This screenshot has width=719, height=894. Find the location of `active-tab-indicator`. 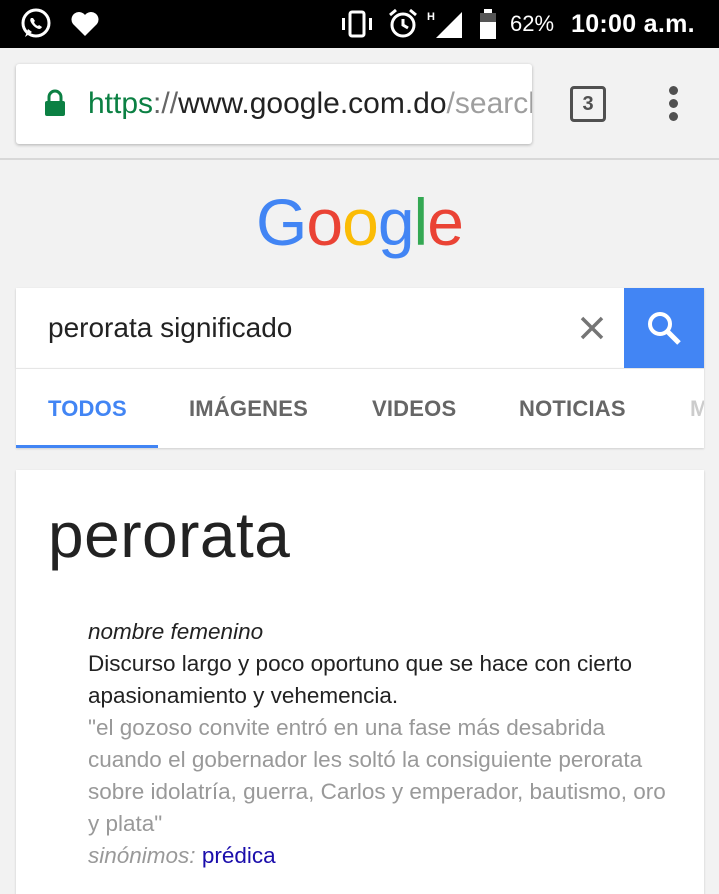

active-tab-indicator is located at coordinates (87, 446).